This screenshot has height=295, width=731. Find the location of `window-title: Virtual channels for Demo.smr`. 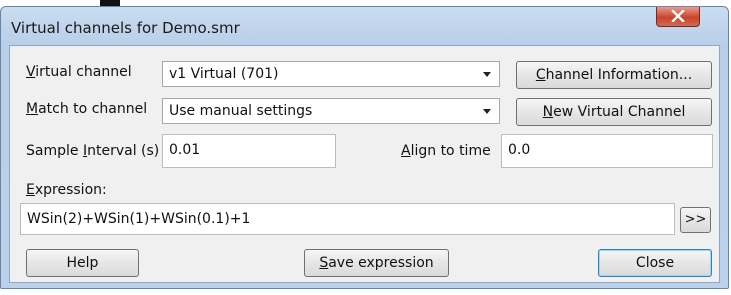

window-title: Virtual channels for Demo.smr is located at coordinates (125, 28).